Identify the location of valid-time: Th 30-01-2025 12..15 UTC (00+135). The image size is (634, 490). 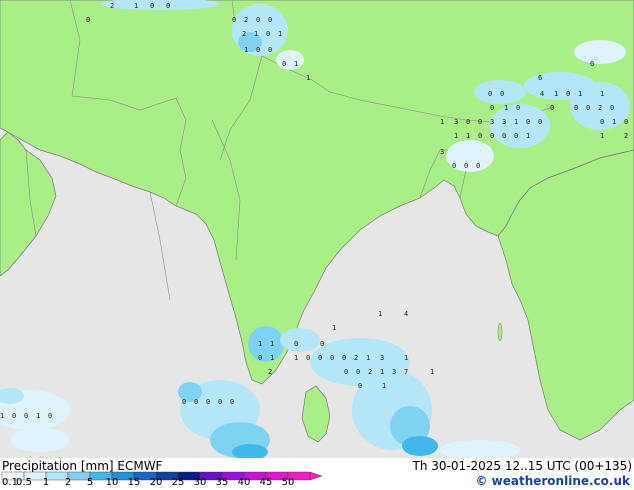
(522, 466).